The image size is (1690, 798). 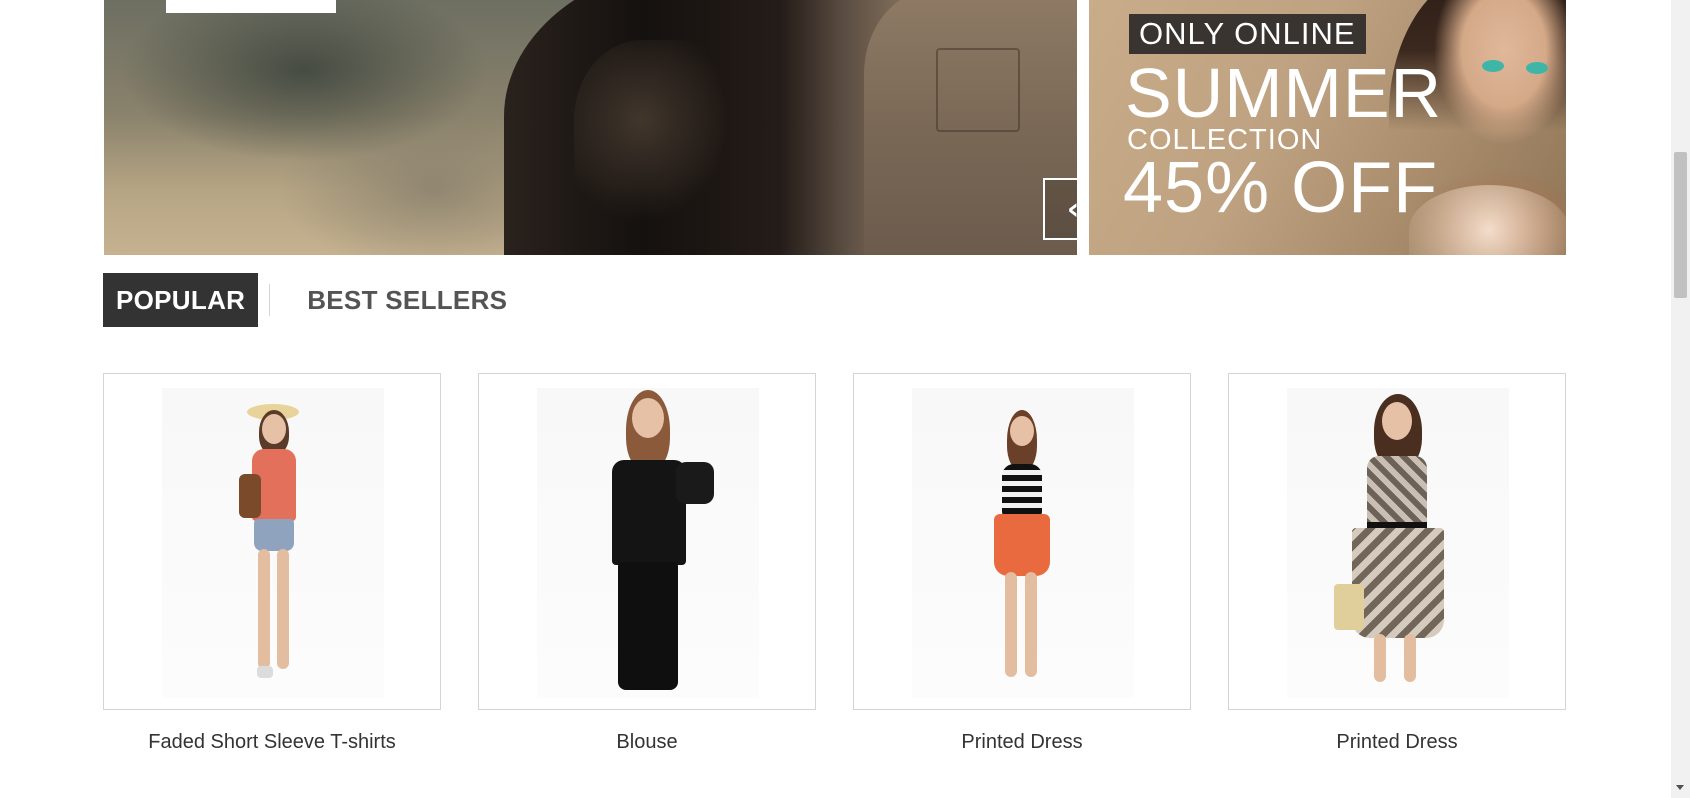 What do you see at coordinates (1281, 188) in the screenshot?
I see `promo-offer: 45% OFF` at bounding box center [1281, 188].